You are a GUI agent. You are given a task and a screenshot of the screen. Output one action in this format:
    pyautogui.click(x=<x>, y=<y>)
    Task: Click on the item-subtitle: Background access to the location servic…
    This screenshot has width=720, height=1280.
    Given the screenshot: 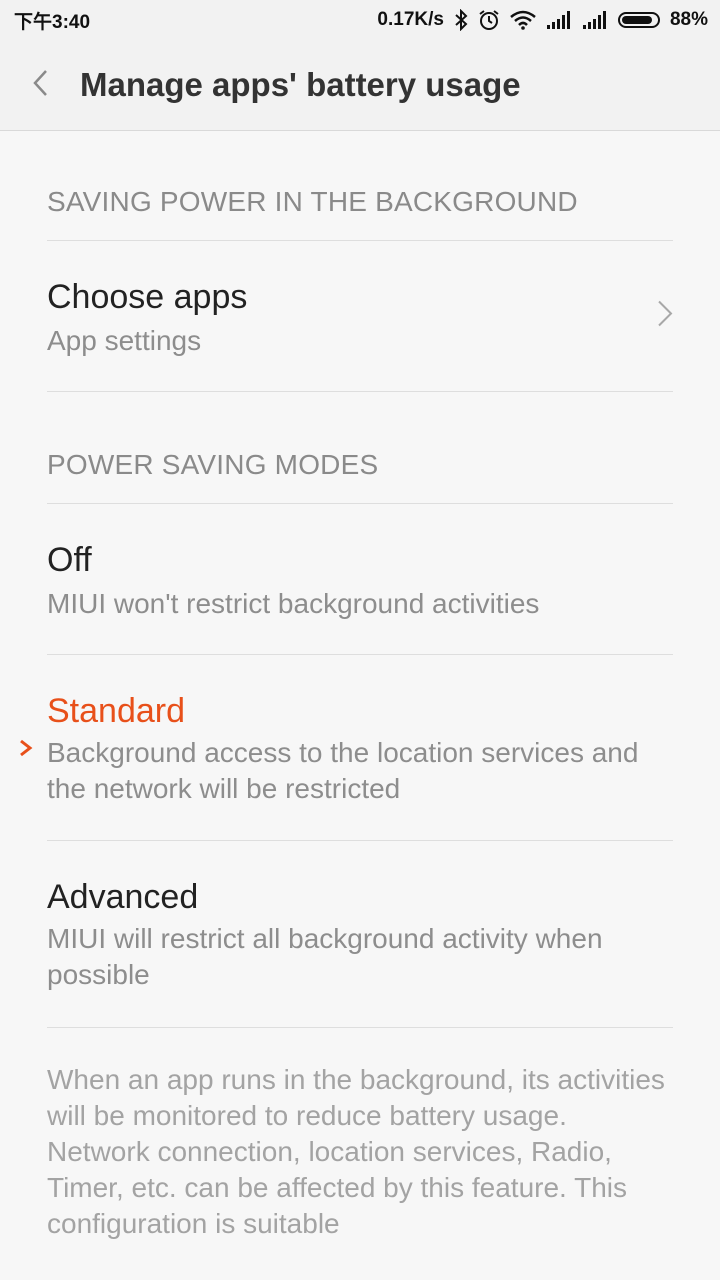 What is the action you would take?
    pyautogui.click(x=343, y=770)
    